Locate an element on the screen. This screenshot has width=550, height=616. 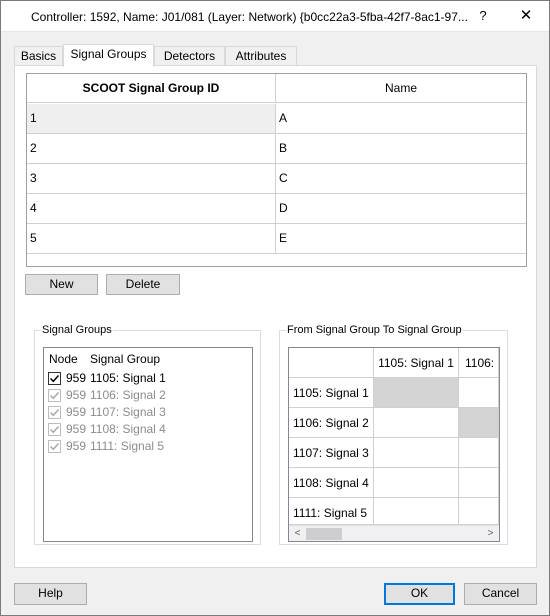
list-item: 959 1111: Signal 5 is located at coordinates (148, 446).